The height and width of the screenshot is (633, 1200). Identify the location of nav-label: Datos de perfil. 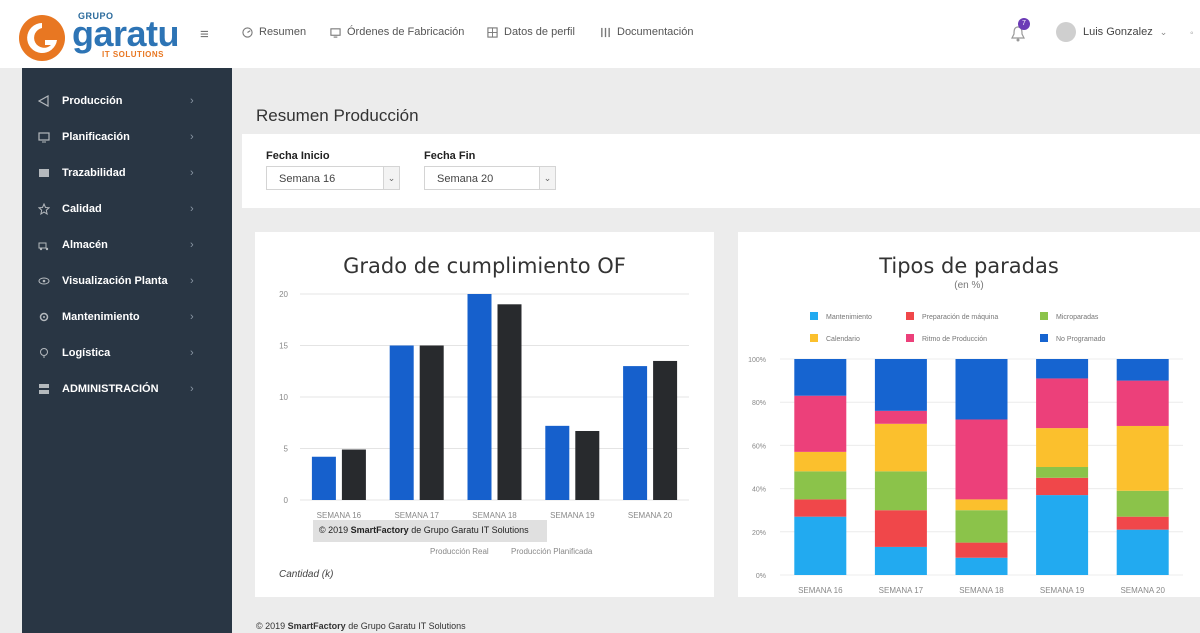
(539, 32).